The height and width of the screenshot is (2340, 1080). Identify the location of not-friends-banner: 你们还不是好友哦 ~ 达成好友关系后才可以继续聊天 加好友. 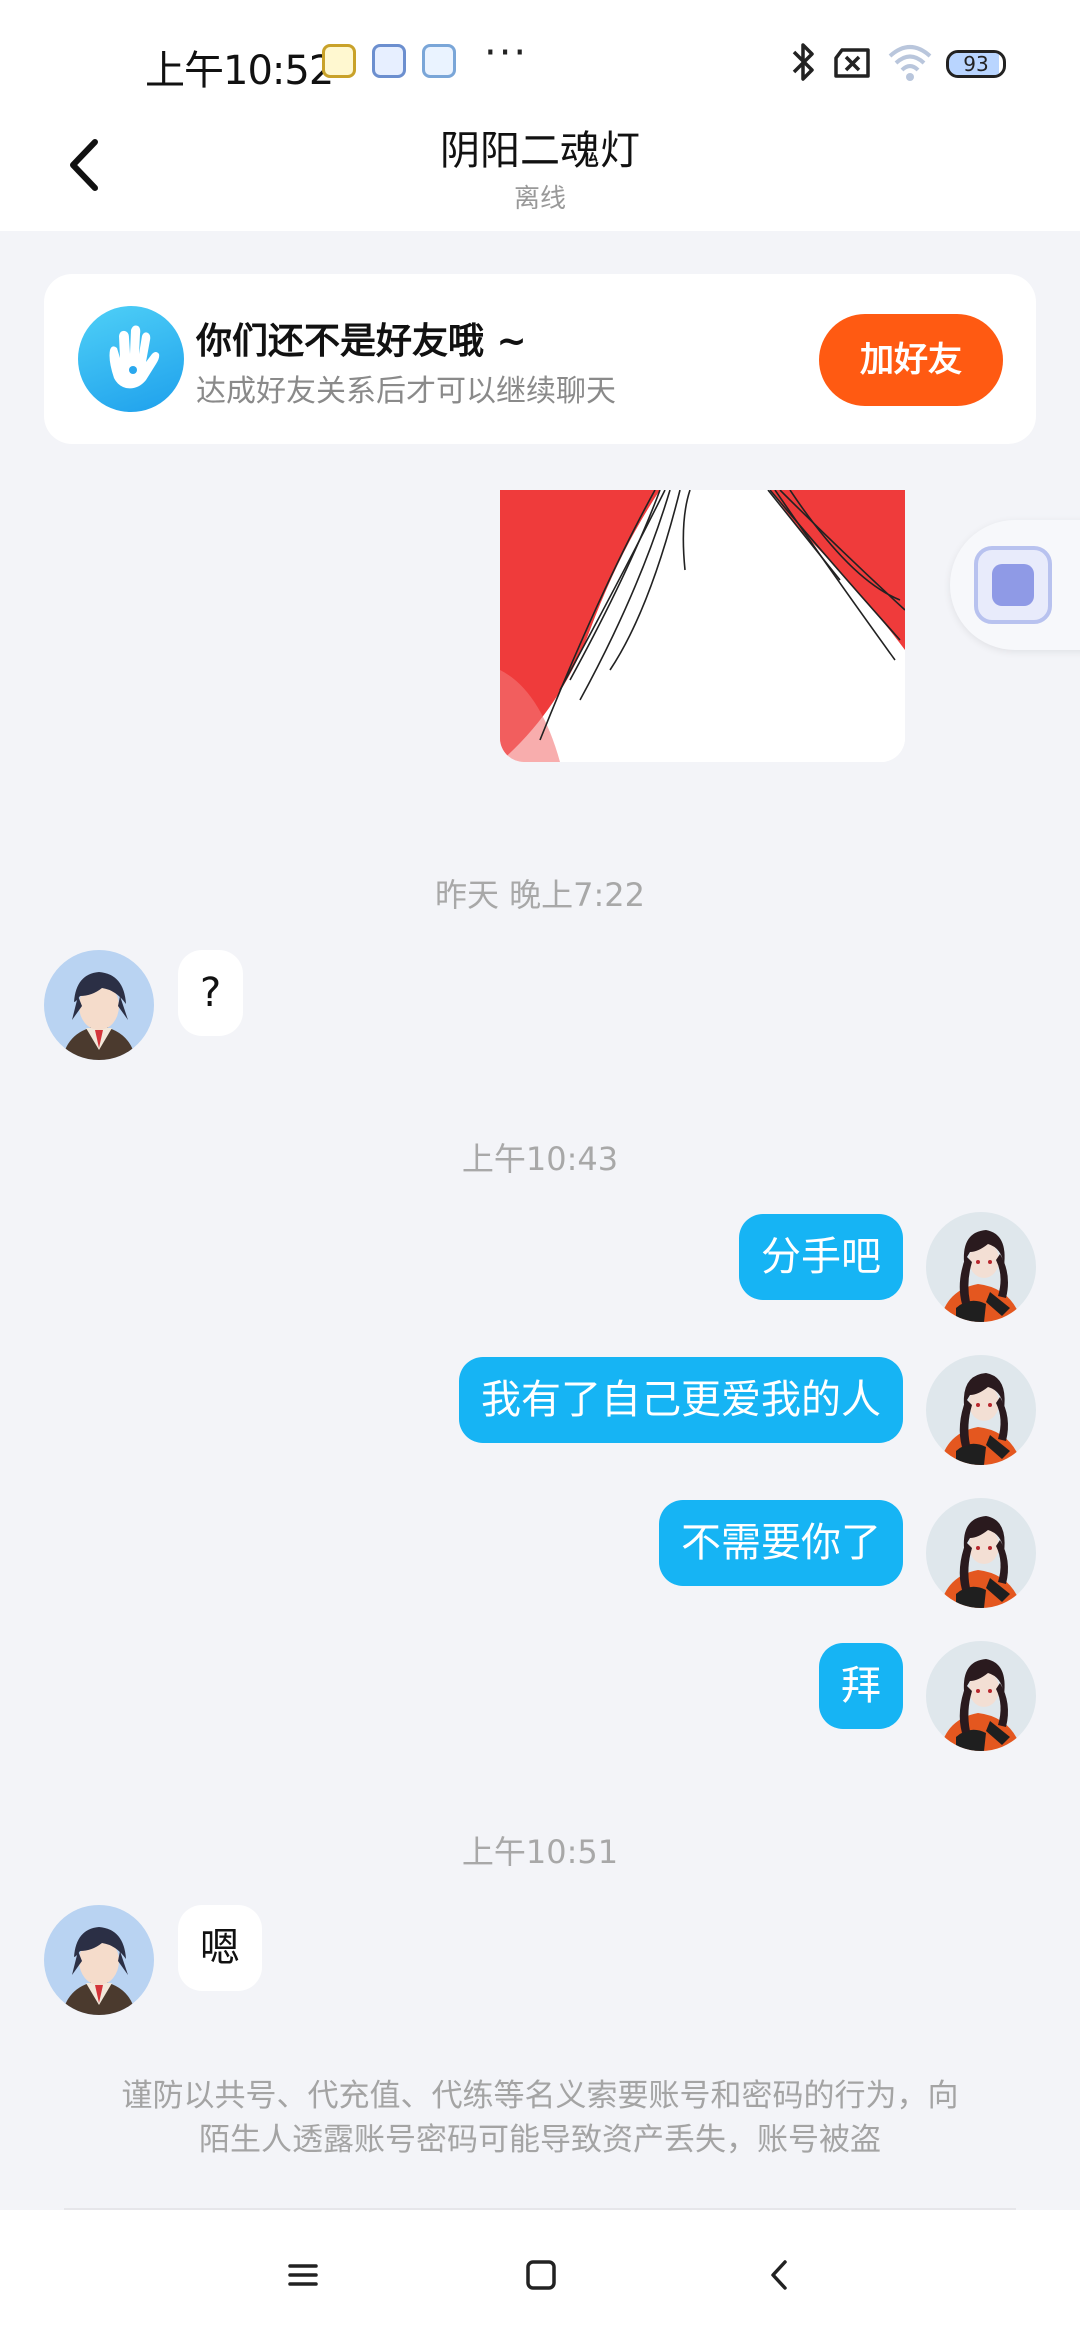
(540, 359).